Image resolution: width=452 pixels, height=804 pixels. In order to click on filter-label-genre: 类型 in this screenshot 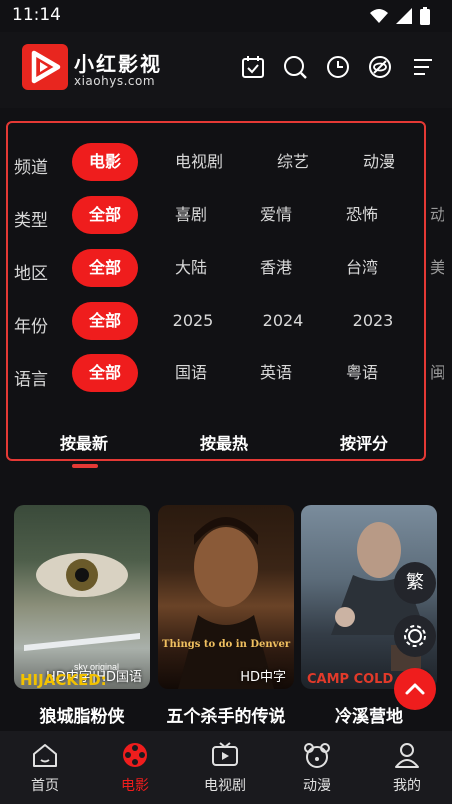, I will do `click(31, 221)`.